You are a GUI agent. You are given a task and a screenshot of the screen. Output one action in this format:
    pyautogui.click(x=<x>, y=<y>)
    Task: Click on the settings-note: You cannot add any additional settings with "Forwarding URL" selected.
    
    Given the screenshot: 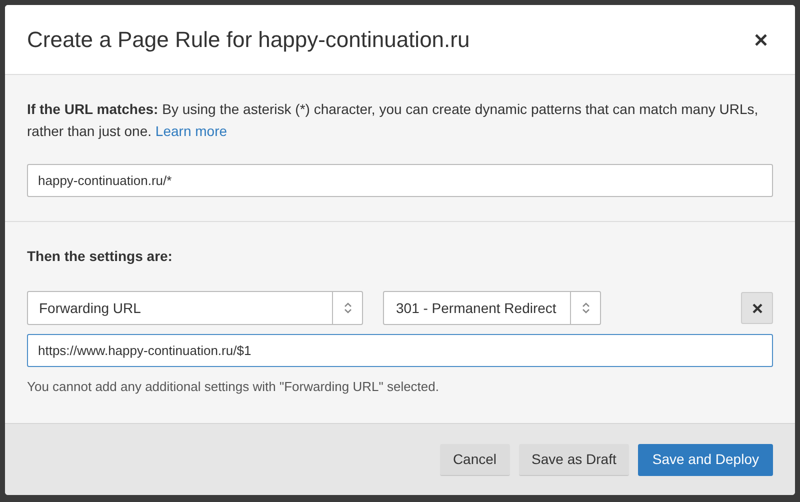 What is the action you would take?
    pyautogui.click(x=233, y=387)
    